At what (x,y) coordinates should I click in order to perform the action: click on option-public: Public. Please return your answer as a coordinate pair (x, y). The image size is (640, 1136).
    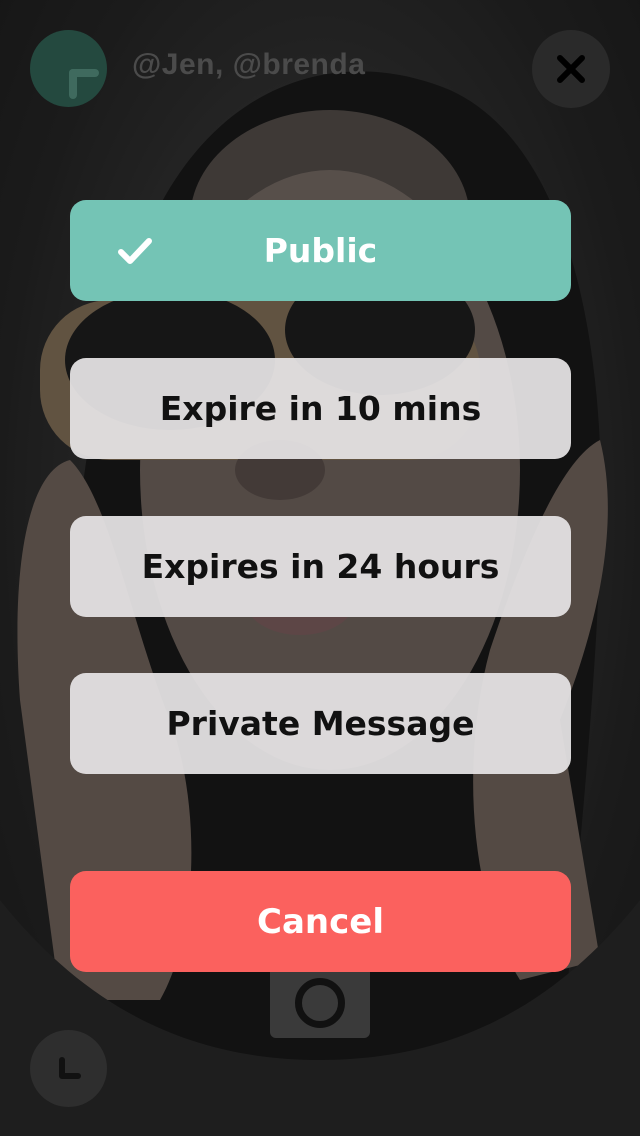
    Looking at the image, I should click on (320, 250).